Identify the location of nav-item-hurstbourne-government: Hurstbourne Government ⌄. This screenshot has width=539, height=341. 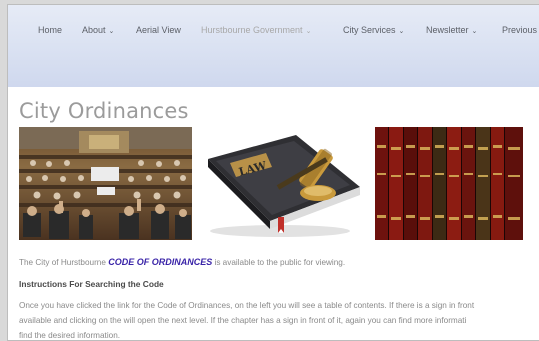
(256, 30).